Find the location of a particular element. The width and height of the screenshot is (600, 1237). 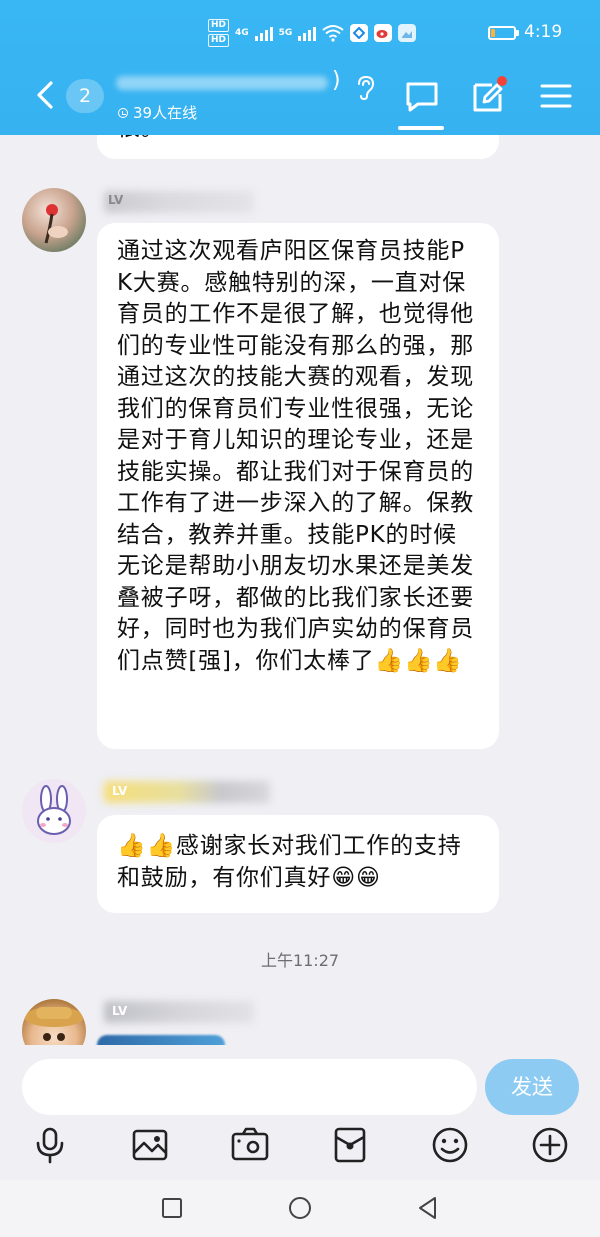

message-text: 👍👍感谢家长对我们工作的支持和鼓励，有你们真好😁😁 is located at coordinates (300, 862).